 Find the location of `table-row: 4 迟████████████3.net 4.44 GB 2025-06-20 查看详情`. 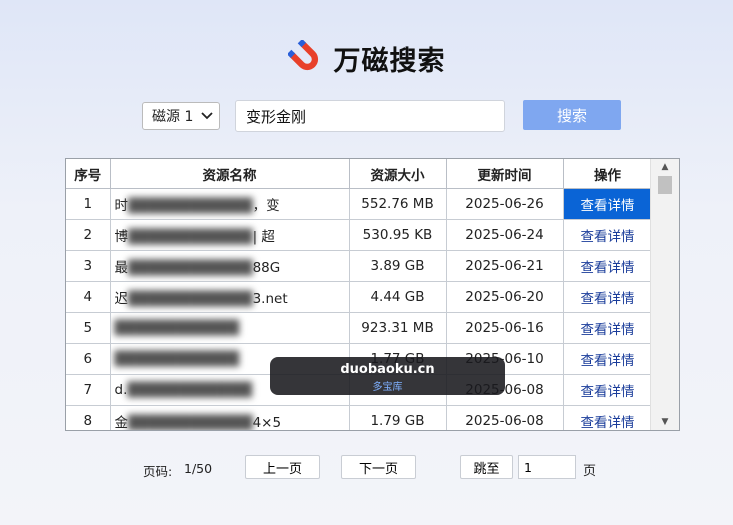

table-row: 4 迟████████████3.net 4.44 GB 2025-06-20 查看详情 is located at coordinates (359, 297).